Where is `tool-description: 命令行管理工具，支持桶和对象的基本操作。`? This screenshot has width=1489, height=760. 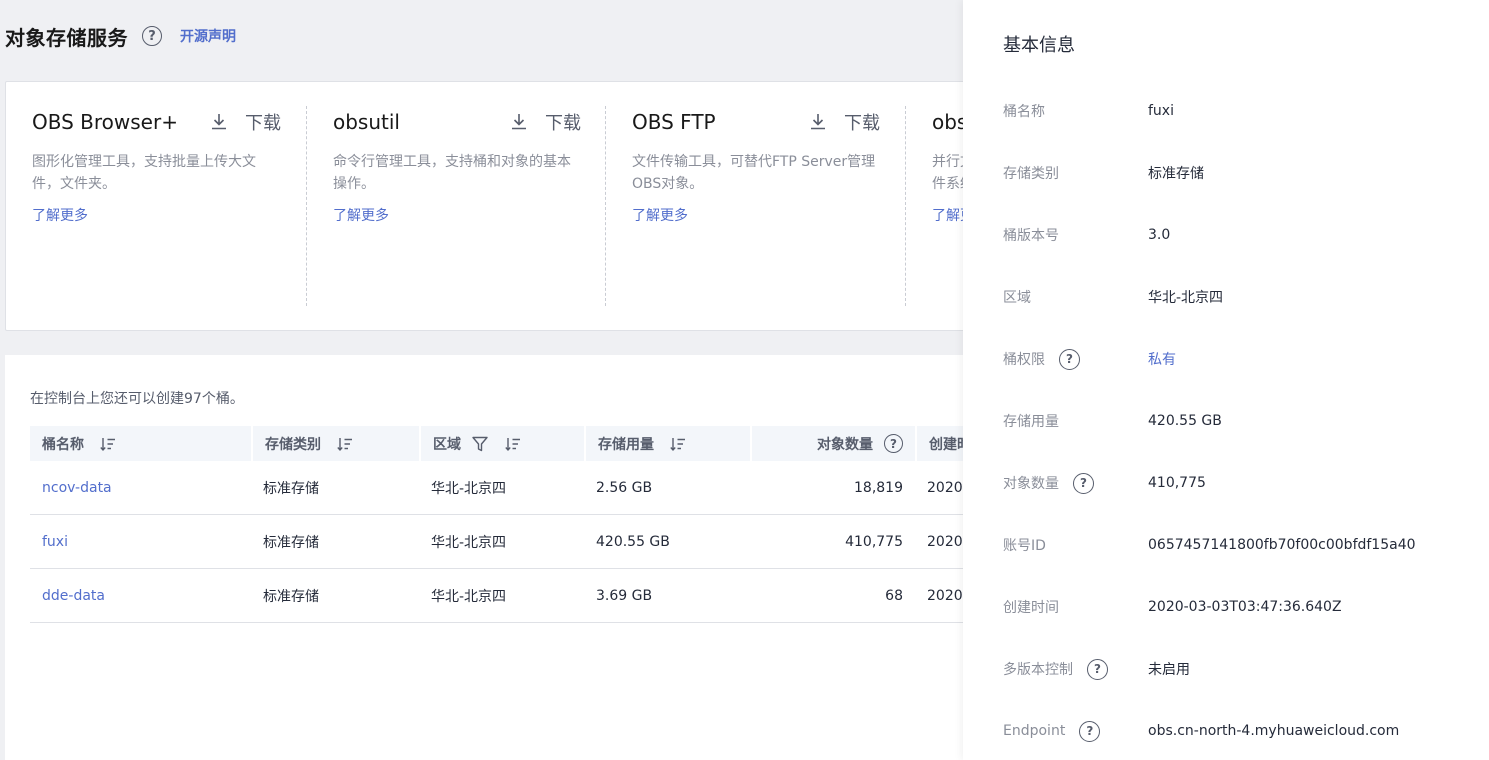
tool-description: 命令行管理工具，支持桶和对象的基本操作。 is located at coordinates (452, 173).